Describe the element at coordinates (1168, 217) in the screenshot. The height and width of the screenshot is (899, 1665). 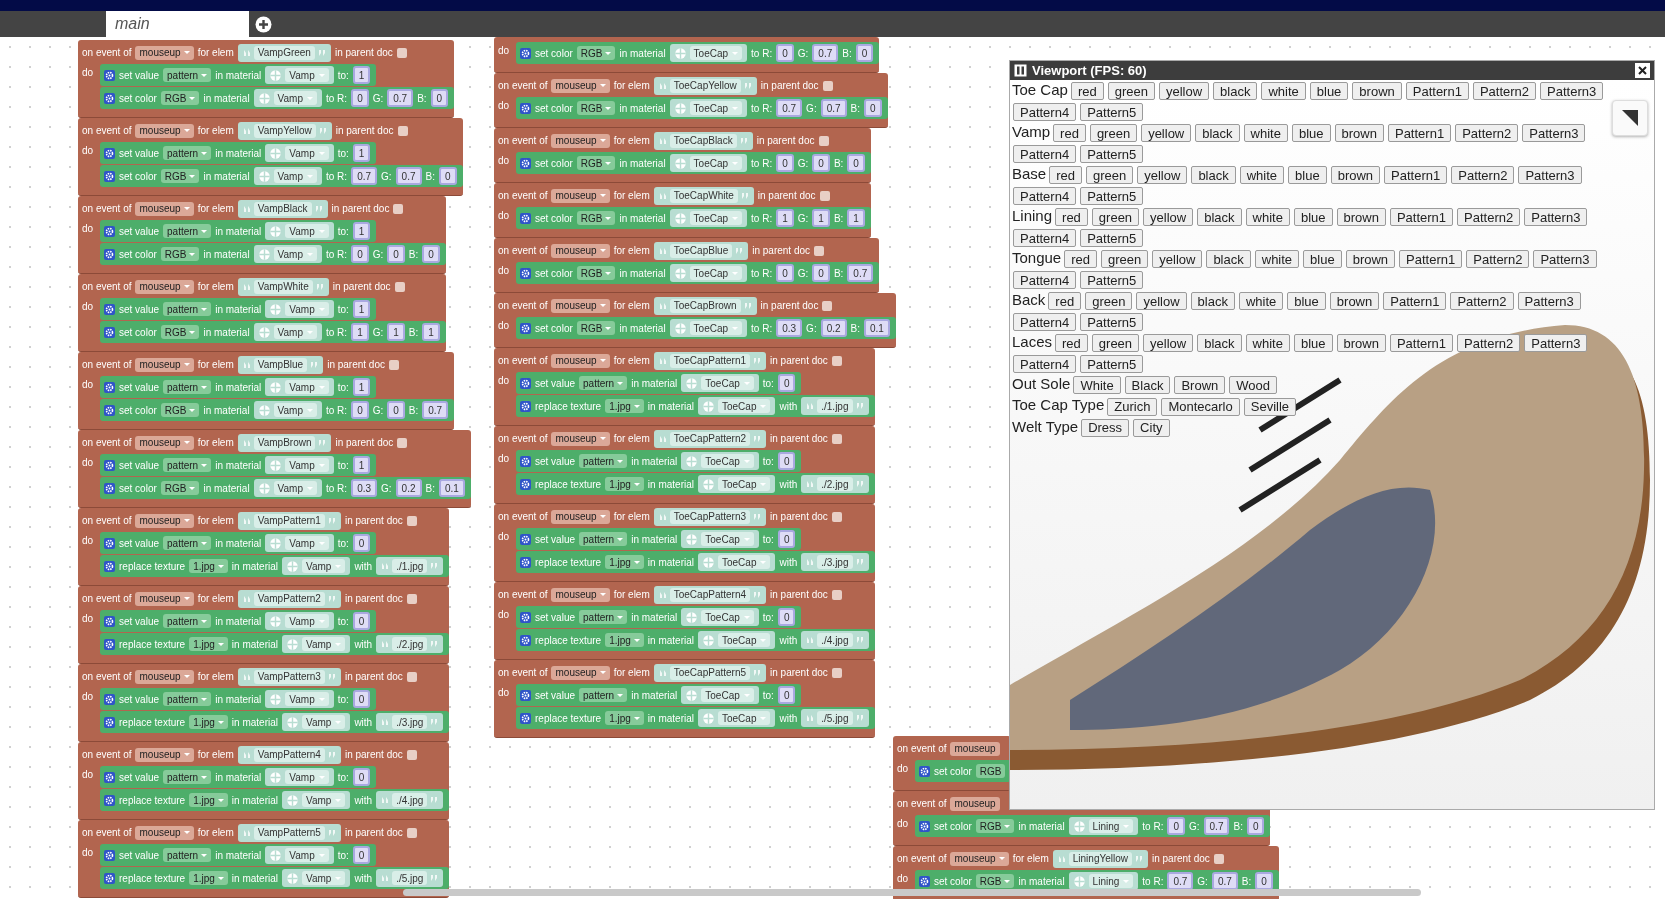
I see `option-button: yellow` at that location.